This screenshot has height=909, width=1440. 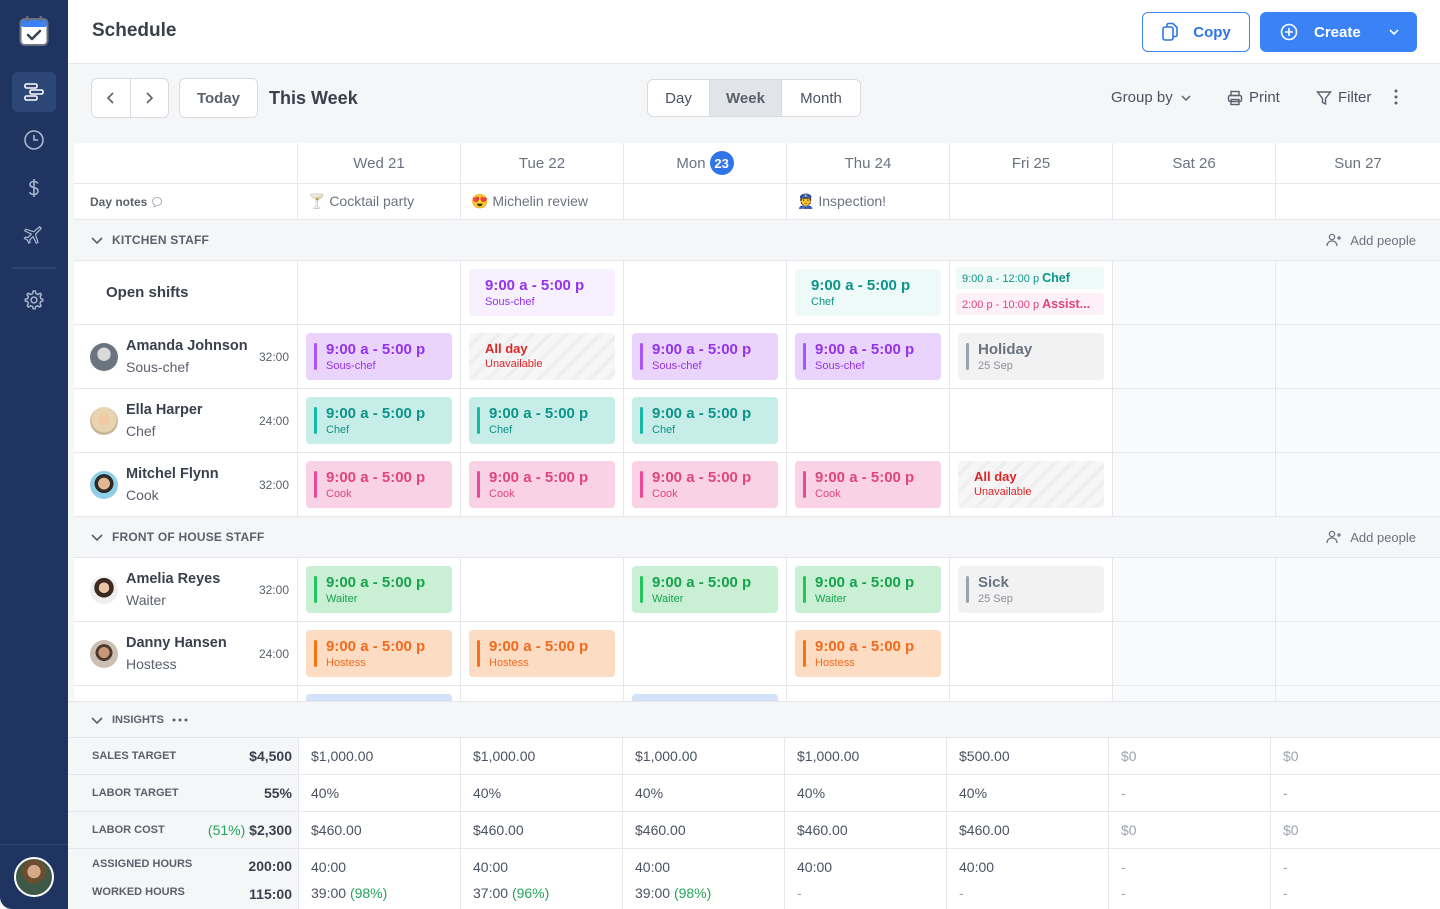 What do you see at coordinates (34, 31) in the screenshot?
I see `app-logo-calendar-icon` at bounding box center [34, 31].